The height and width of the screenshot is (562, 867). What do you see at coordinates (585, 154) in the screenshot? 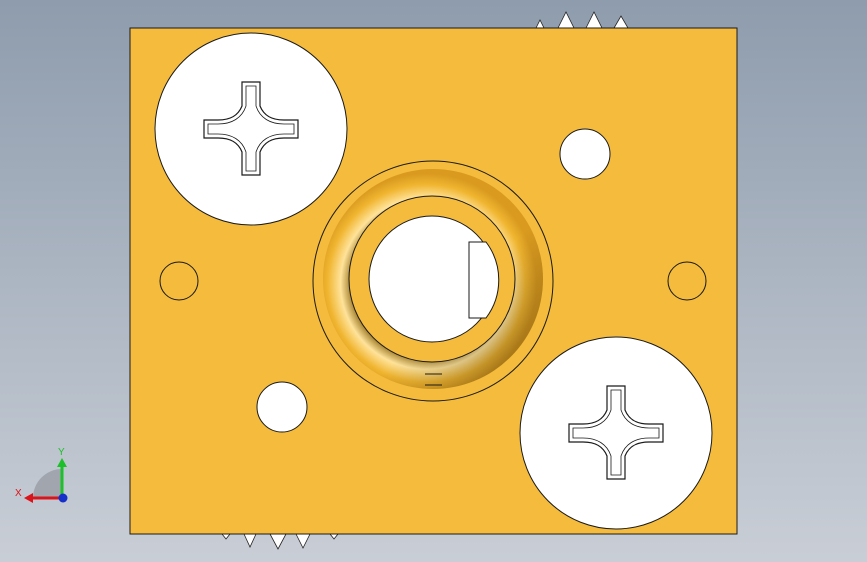
I see `hole-large-top-right` at bounding box center [585, 154].